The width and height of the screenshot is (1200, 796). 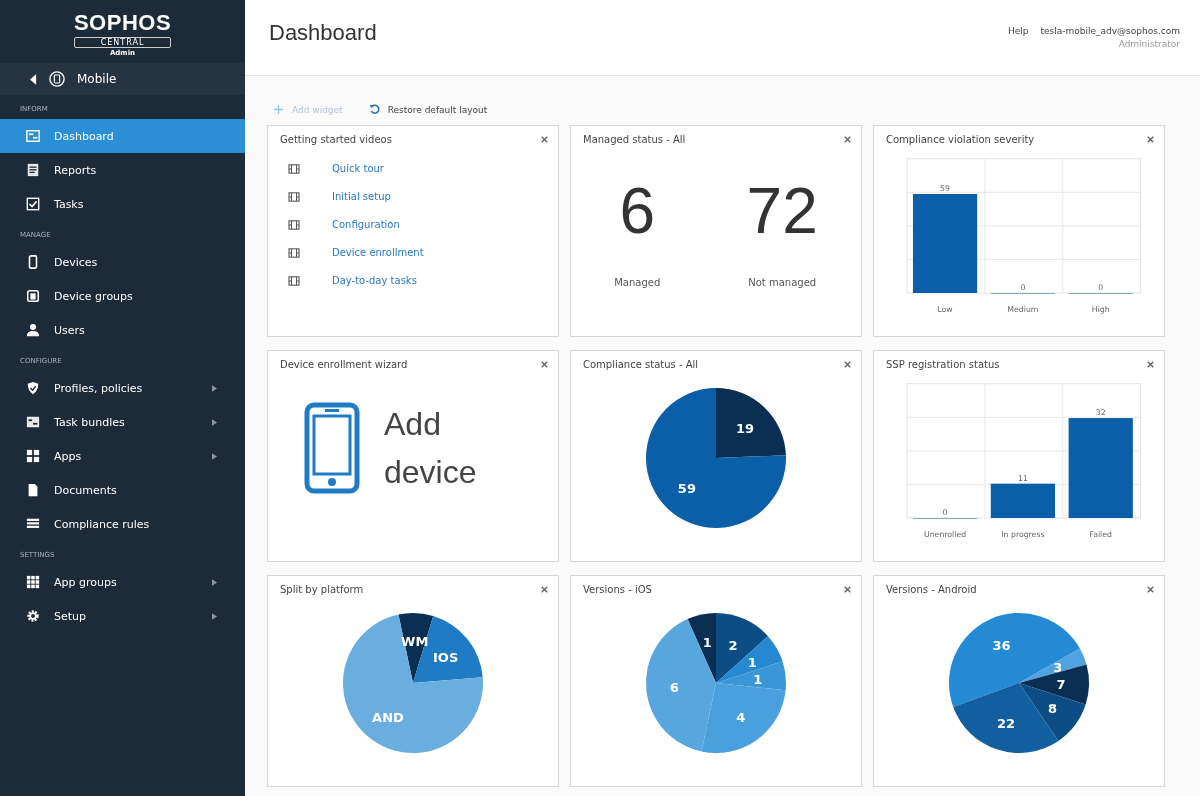 What do you see at coordinates (33, 422) in the screenshot?
I see `bundle-icon` at bounding box center [33, 422].